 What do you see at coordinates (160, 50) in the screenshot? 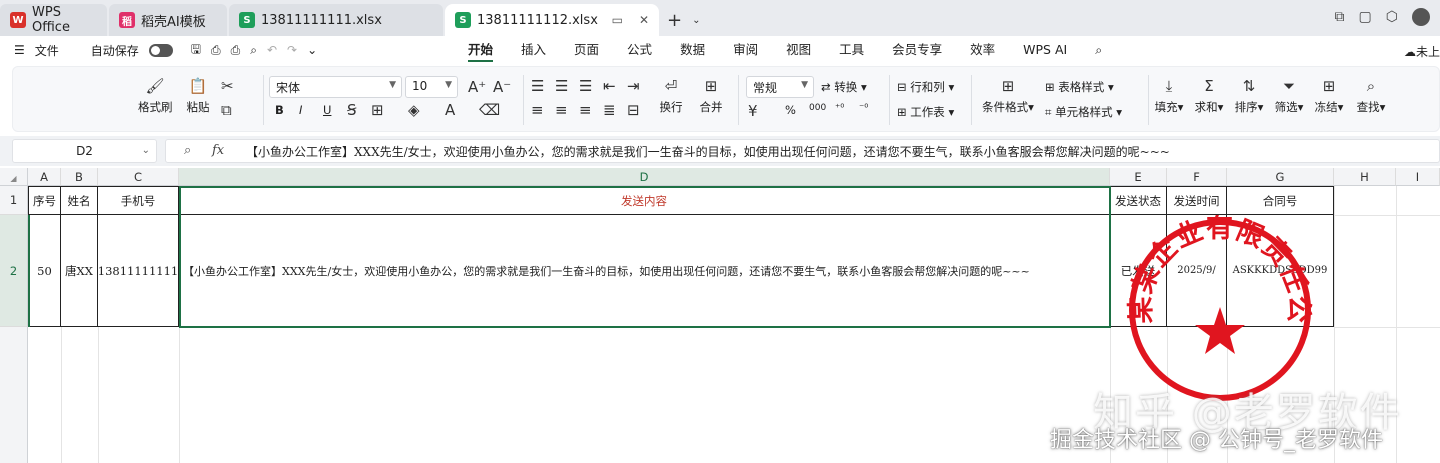
I see `autosave-toggle` at bounding box center [160, 50].